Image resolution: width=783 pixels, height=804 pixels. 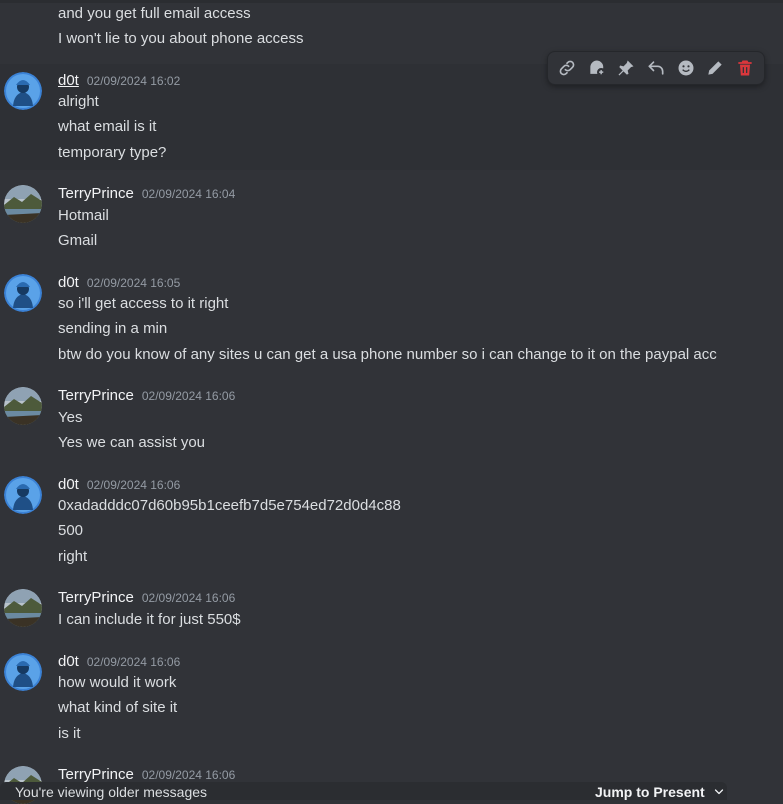 I want to click on jump-to-present-button: Jump to Present, so click(x=660, y=792).